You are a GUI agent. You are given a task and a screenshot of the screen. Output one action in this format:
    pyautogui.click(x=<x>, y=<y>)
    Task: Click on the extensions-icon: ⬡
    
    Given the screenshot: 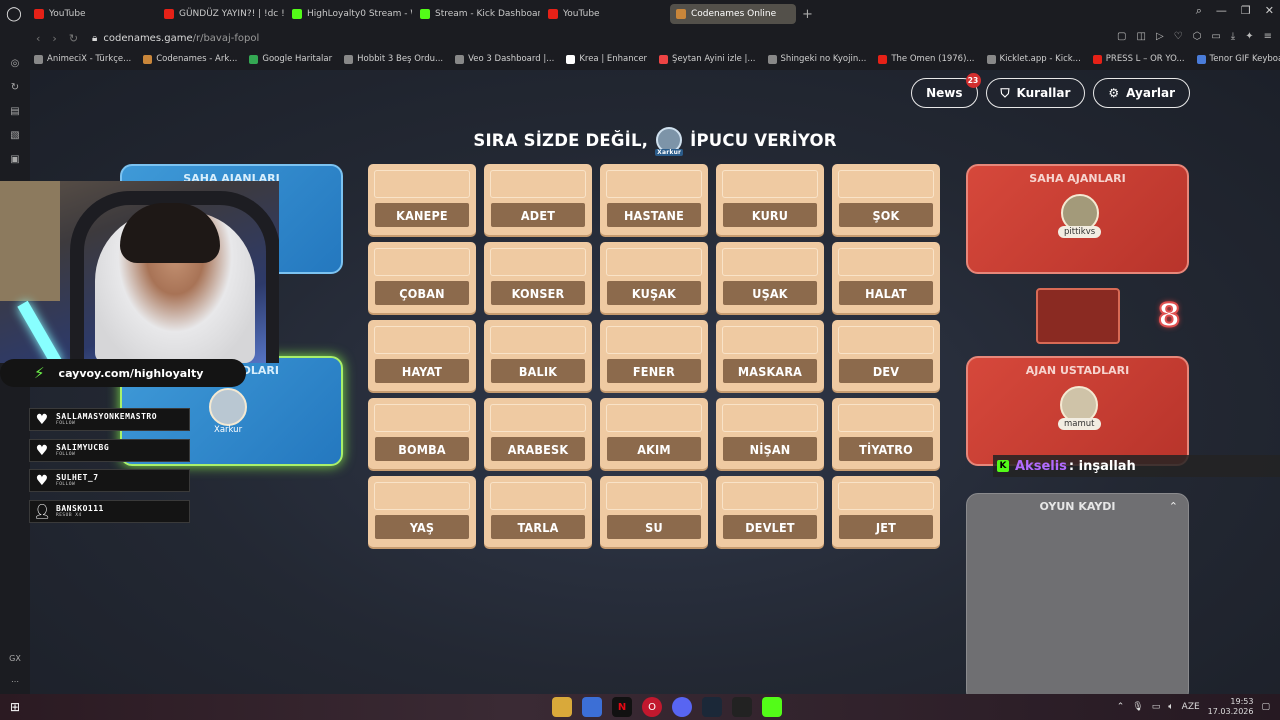 What is the action you would take?
    pyautogui.click(x=1197, y=36)
    